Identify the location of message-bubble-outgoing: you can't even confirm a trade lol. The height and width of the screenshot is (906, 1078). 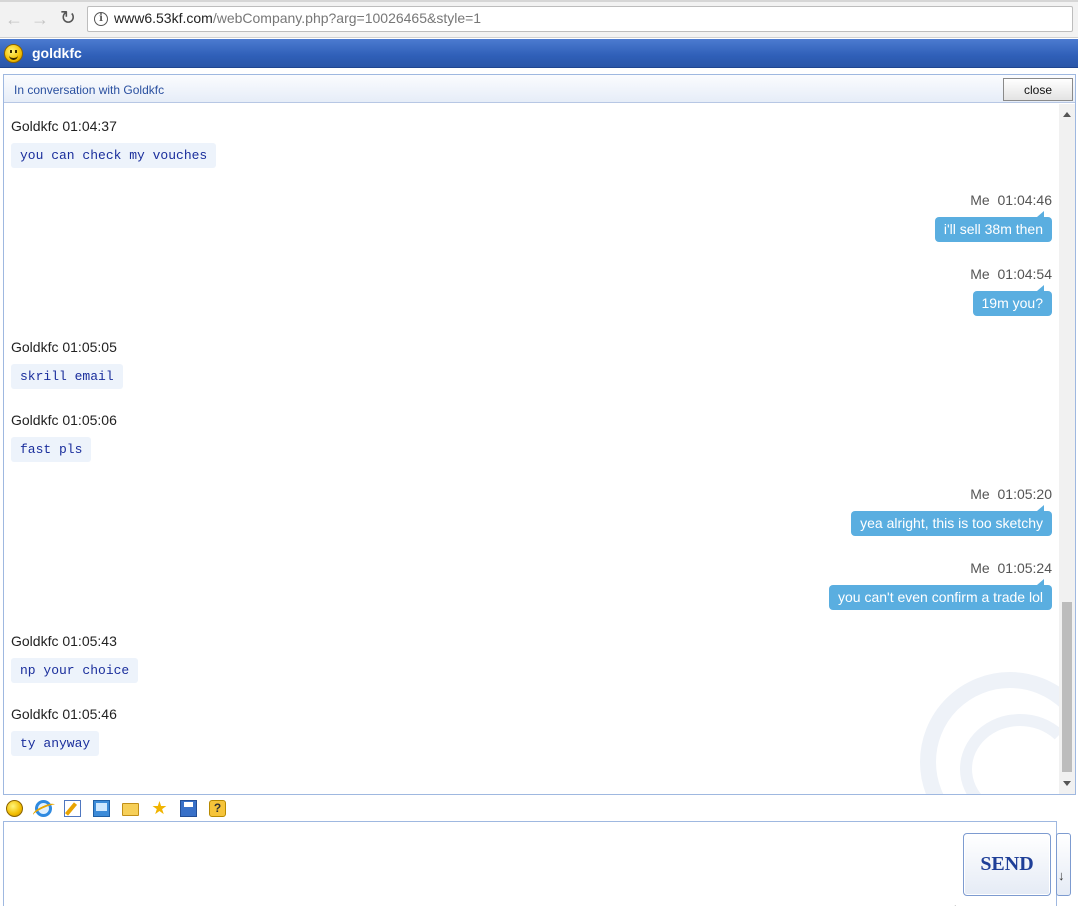
(940, 594).